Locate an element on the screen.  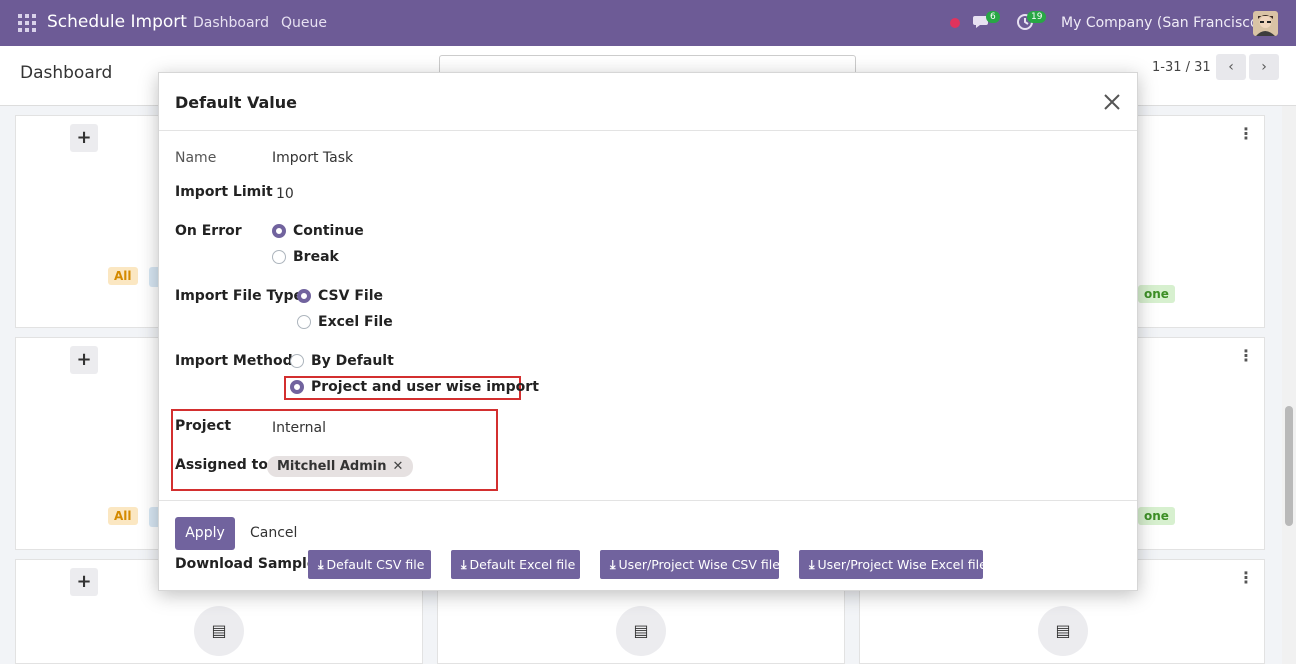
import-method-label: Import Method is located at coordinates (234, 361).